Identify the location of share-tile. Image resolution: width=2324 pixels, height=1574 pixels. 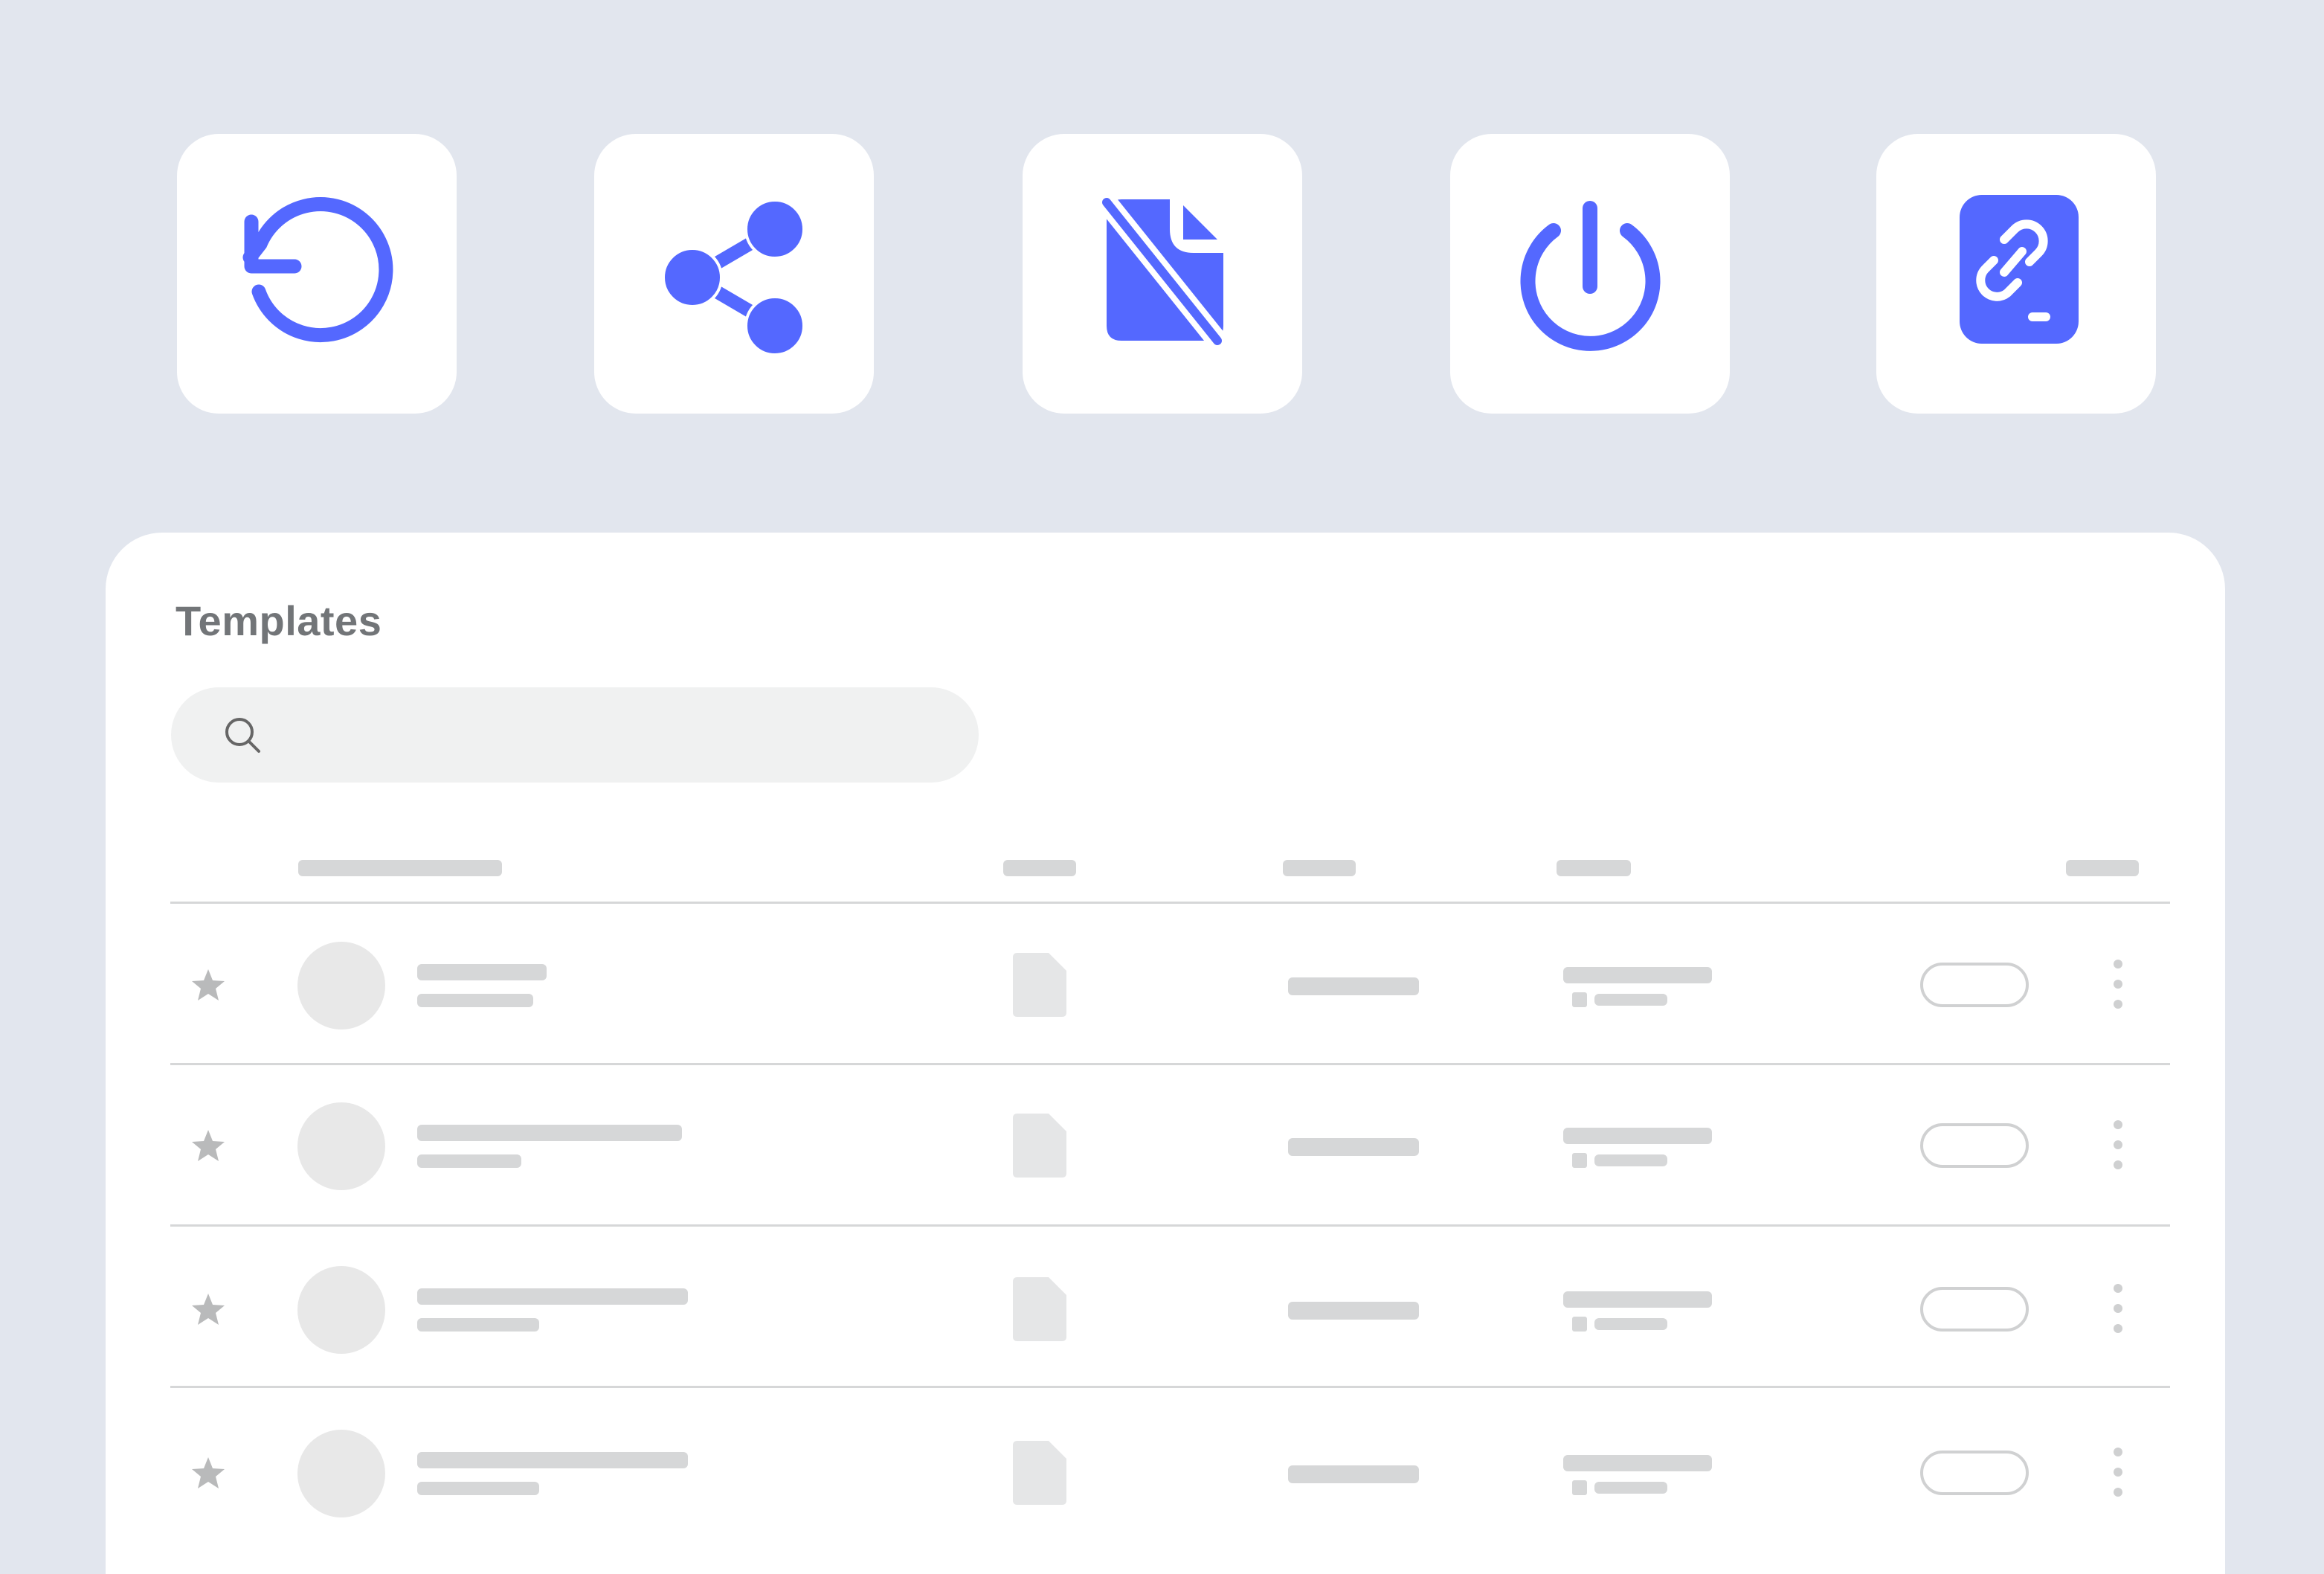
(734, 274).